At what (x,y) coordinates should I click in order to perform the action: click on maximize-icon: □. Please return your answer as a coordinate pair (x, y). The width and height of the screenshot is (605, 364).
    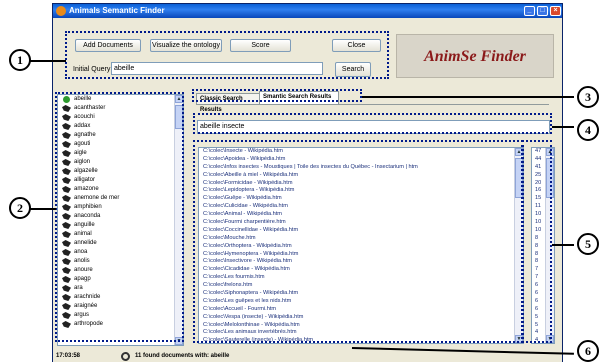
    Looking at the image, I should click on (542, 11).